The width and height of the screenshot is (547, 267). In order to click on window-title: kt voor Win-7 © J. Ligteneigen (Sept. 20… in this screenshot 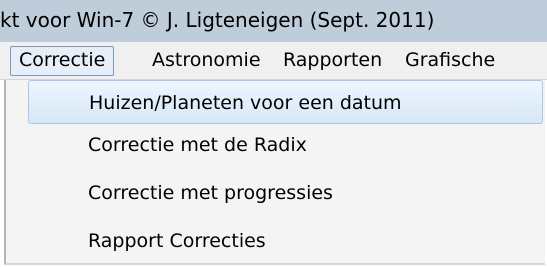, I will do `click(217, 20)`.